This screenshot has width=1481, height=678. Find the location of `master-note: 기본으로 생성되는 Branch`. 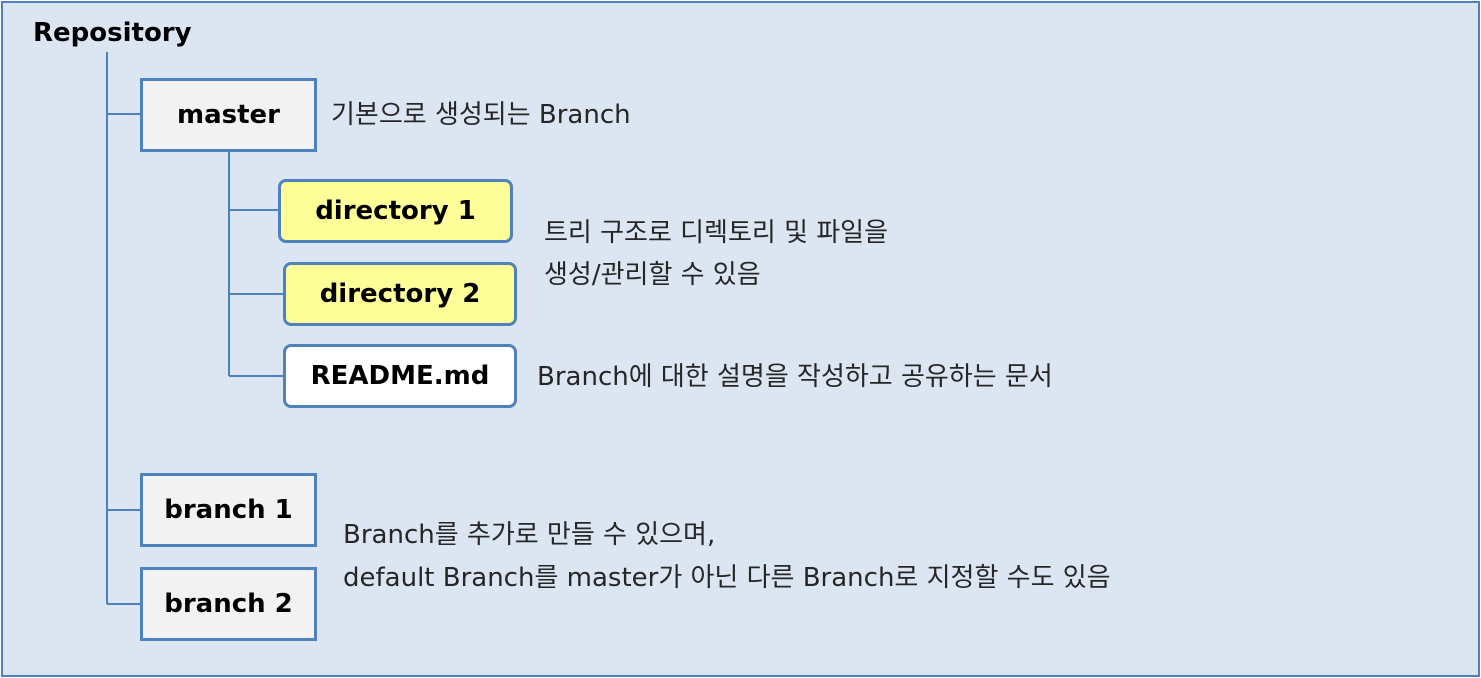

master-note: 기본으로 생성되는 Branch is located at coordinates (481, 115).